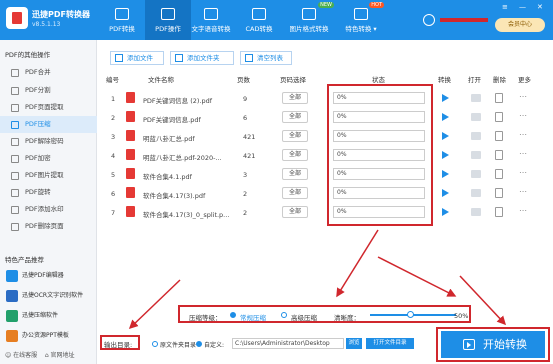 The height and width of the screenshot is (364, 553). I want to click on output-path-input: C:\Users\Administrator\Desktop, so click(288, 343).